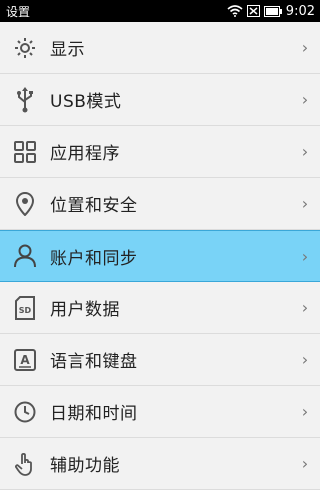 This screenshot has height=490, width=320. Describe the element at coordinates (160, 100) in the screenshot. I see `settings-item-usb: USB模式 ›` at that location.